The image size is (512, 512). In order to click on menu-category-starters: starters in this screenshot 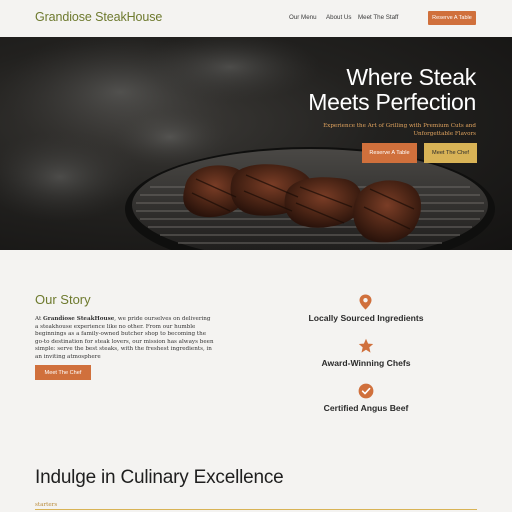, I will do `click(46, 505)`.